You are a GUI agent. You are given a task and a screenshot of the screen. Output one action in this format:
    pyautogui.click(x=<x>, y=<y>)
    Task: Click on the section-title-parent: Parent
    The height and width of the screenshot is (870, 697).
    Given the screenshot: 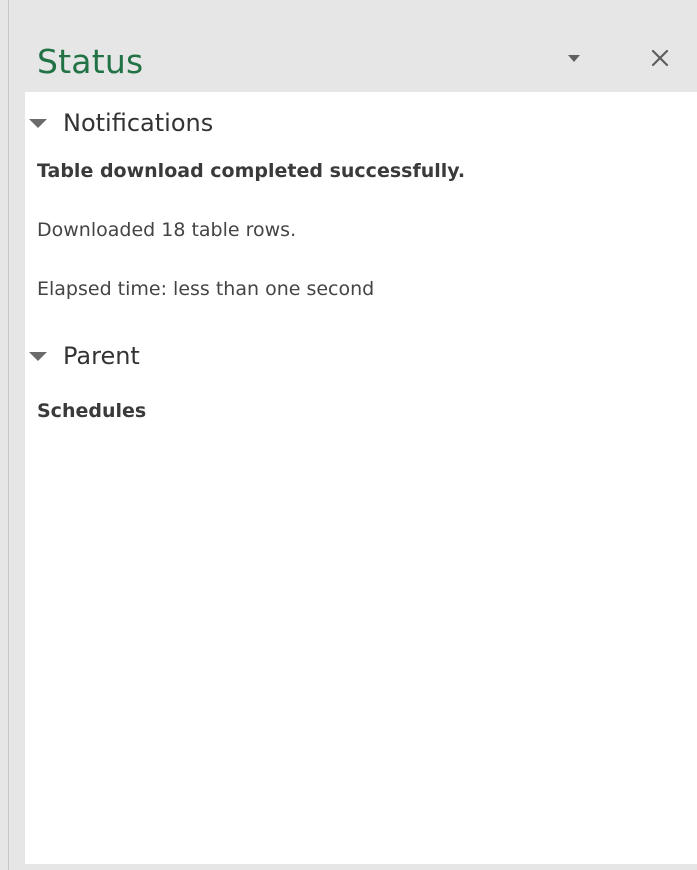 What is the action you would take?
    pyautogui.click(x=101, y=356)
    